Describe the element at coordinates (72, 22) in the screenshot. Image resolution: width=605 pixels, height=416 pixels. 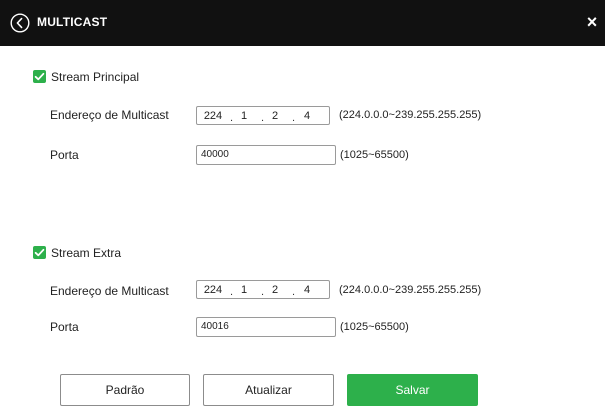
I see `dialog-title: MULTICAST` at that location.